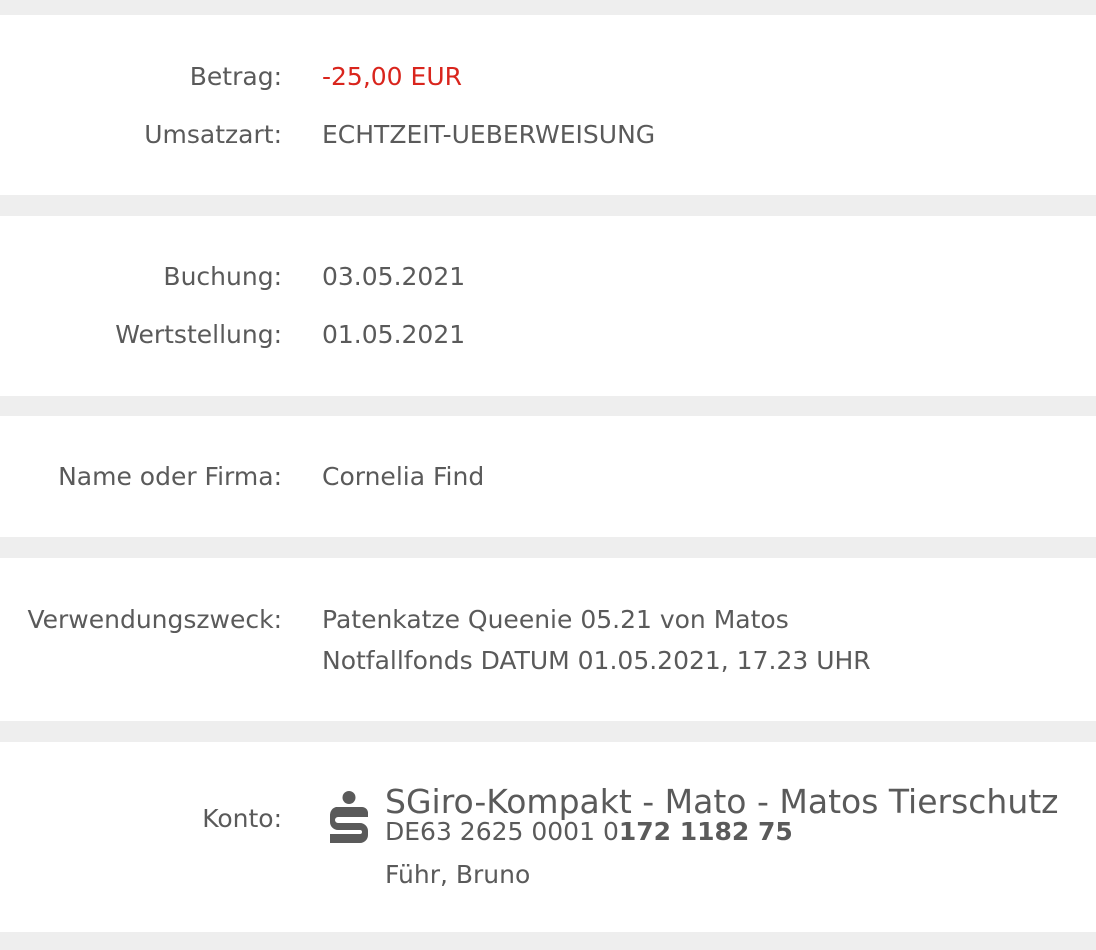 The height and width of the screenshot is (950, 1096). I want to click on umsatzart-value: ECHTZEIT-UEBERWEISUNG, so click(489, 134).